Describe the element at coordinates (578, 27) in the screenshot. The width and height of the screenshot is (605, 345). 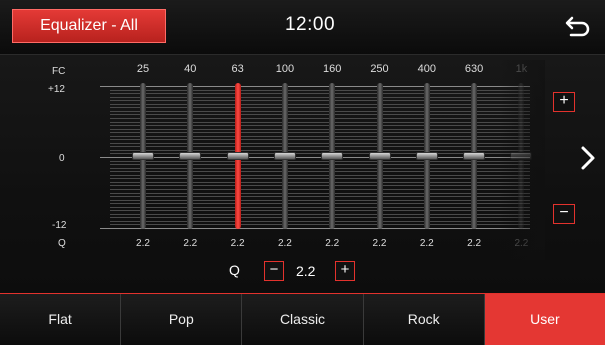
I see `back-icon` at that location.